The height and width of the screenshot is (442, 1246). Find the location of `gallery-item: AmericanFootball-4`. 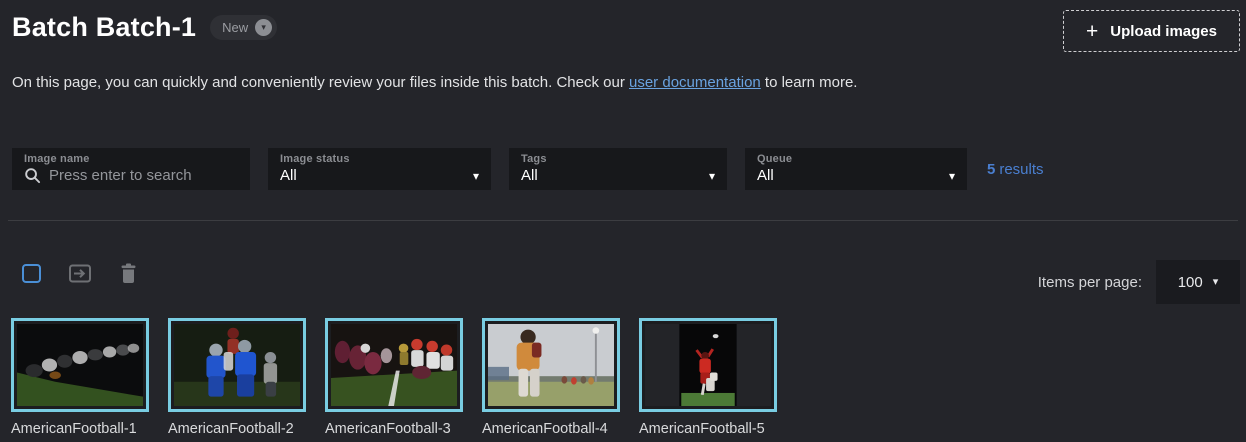

gallery-item: AmericanFootball-4 is located at coordinates (551, 377).